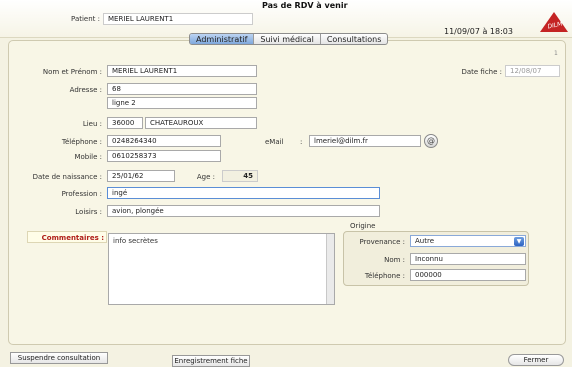 The height and width of the screenshot is (367, 572). I want to click on provenance-label: Provenance :, so click(382, 242).